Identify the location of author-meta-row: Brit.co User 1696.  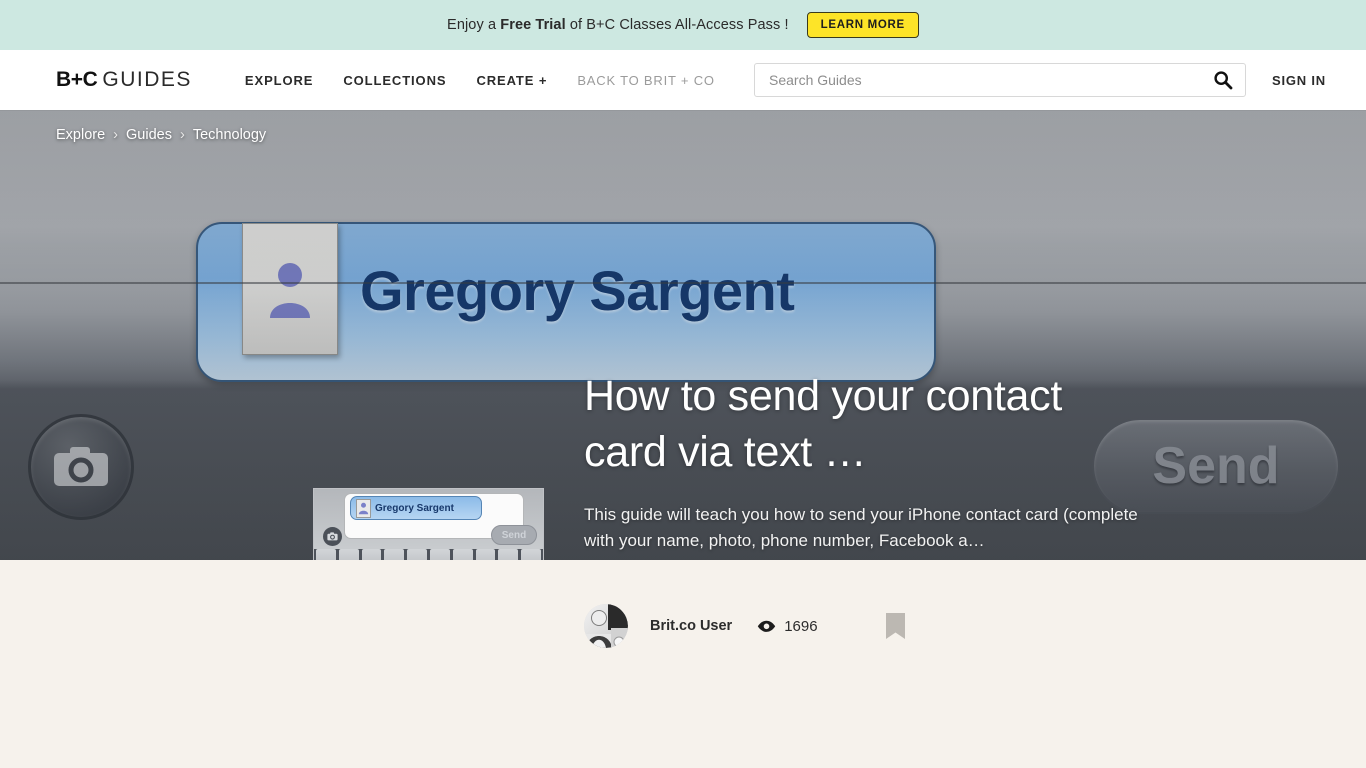
(744, 626).